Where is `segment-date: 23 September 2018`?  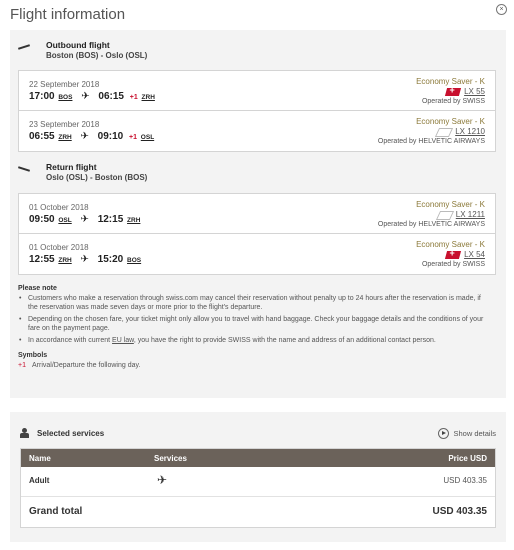 segment-date: 23 September 2018 is located at coordinates (64, 124).